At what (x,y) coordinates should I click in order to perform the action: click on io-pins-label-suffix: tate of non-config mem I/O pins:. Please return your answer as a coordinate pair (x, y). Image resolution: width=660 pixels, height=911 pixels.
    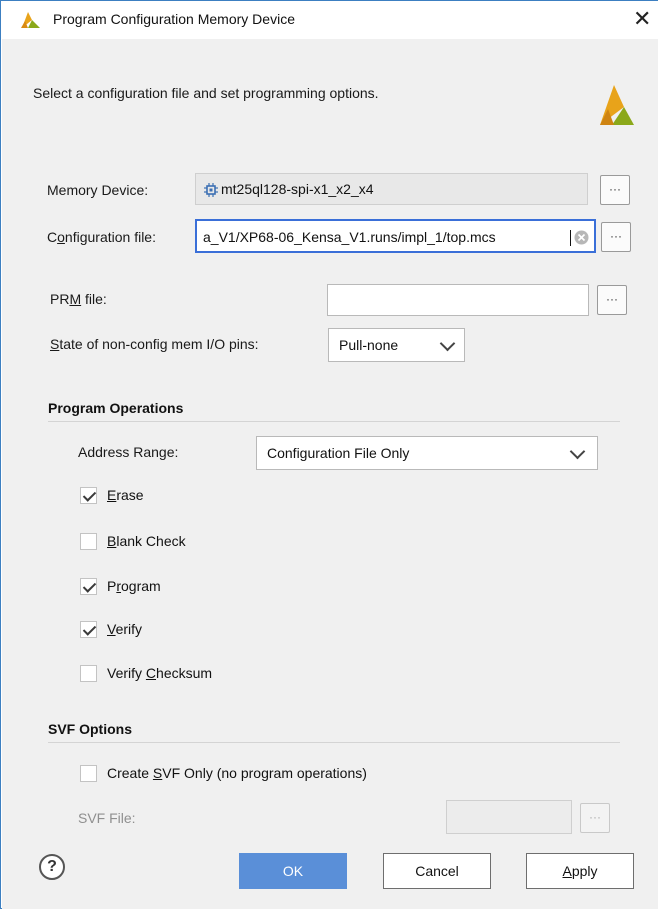
    Looking at the image, I should click on (159, 344).